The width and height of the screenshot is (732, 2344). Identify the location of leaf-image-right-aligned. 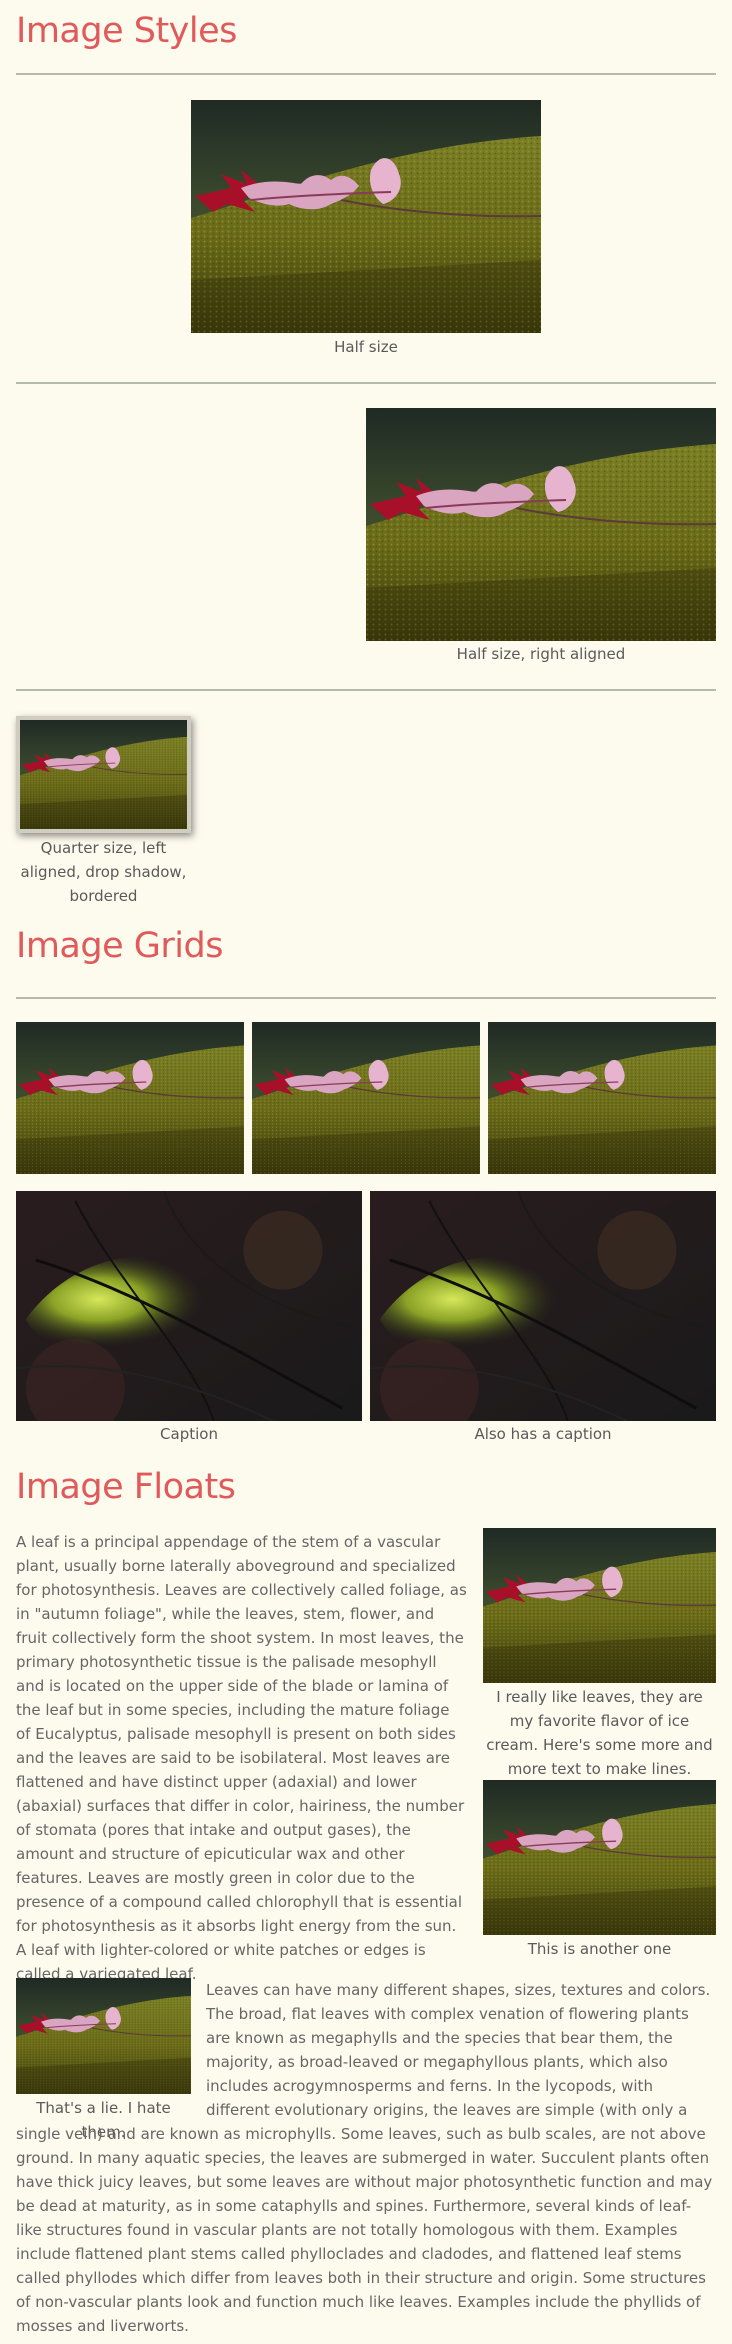
(541, 524).